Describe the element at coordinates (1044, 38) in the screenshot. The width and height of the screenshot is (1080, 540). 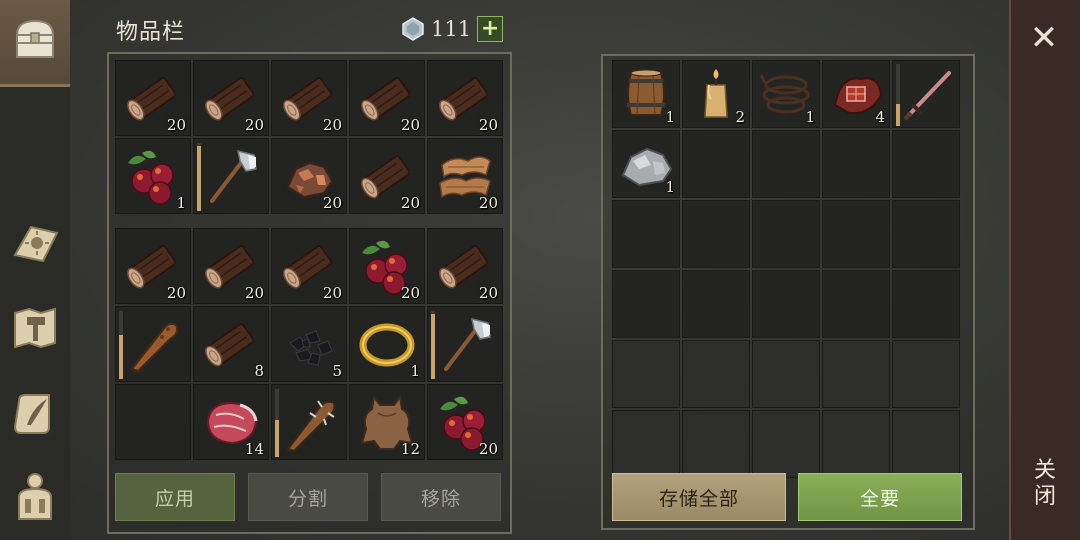
I see `close-icon: ✕` at that location.